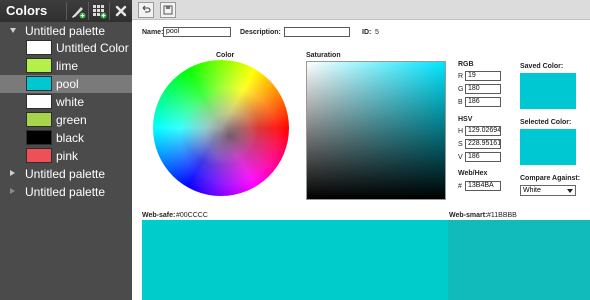  Describe the element at coordinates (483, 157) in the screenshot. I see `v-input: 186` at that location.